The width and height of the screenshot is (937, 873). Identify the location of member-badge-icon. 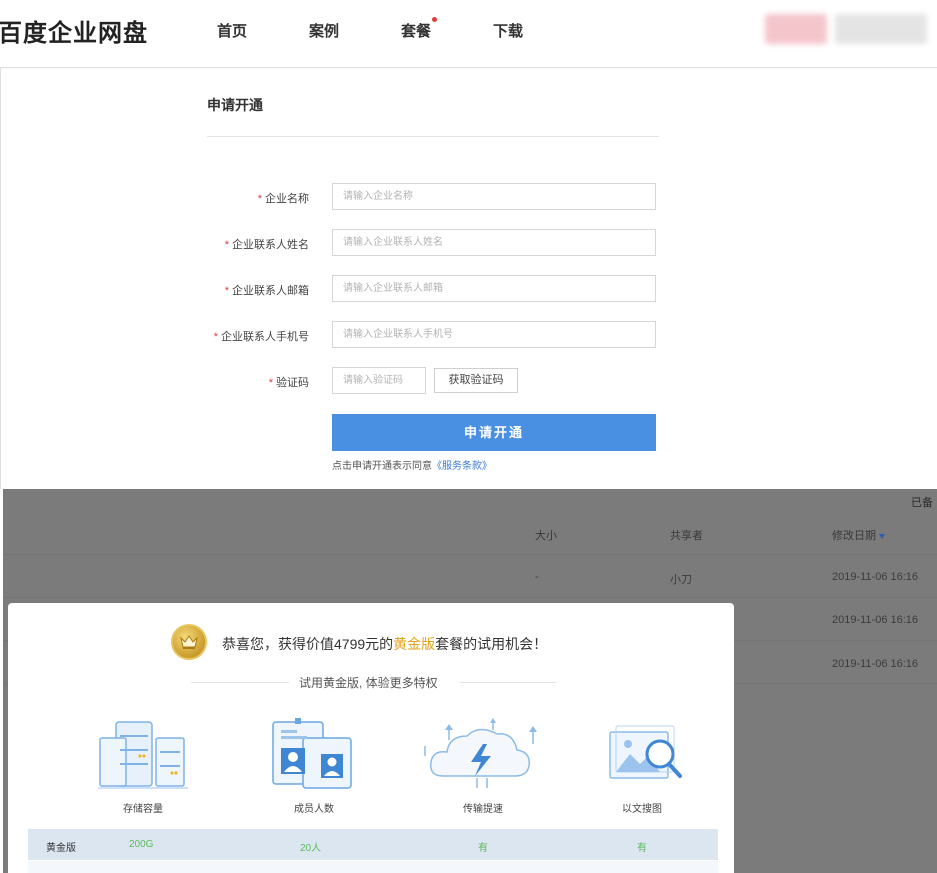
(313, 755).